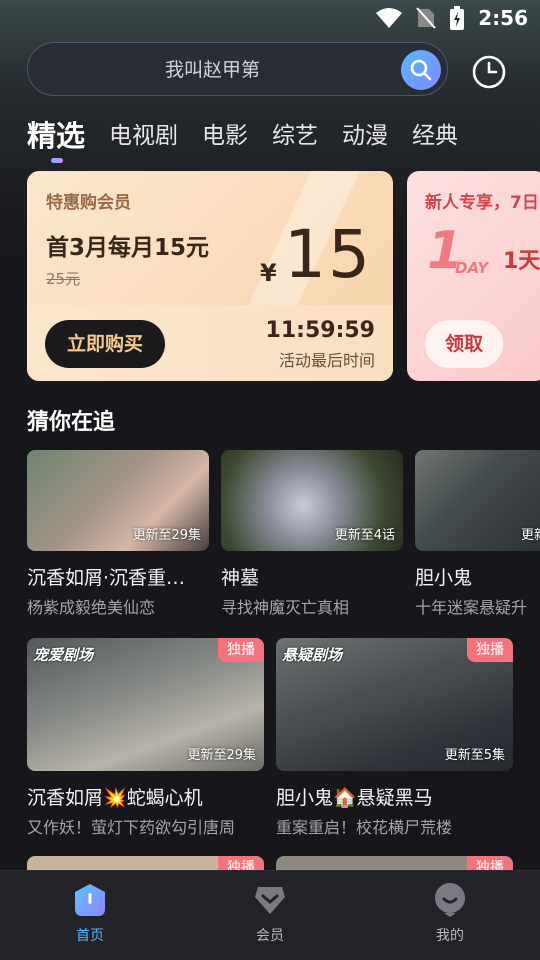 The height and width of the screenshot is (960, 540). I want to click on promo-headline: 首3月每月15元, so click(128, 248).